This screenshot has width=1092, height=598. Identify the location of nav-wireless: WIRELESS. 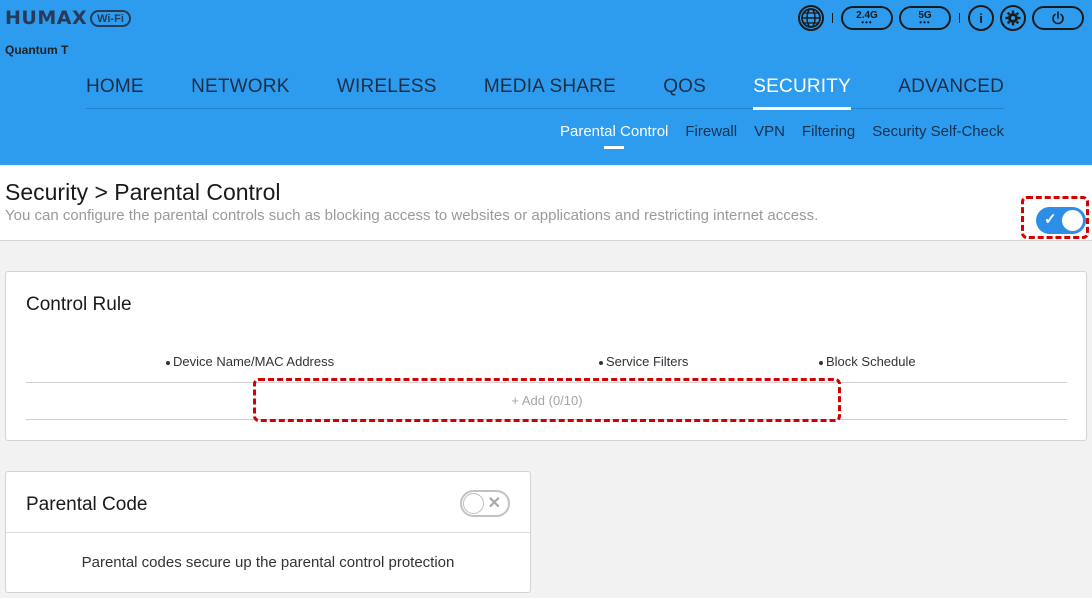
(387, 92).